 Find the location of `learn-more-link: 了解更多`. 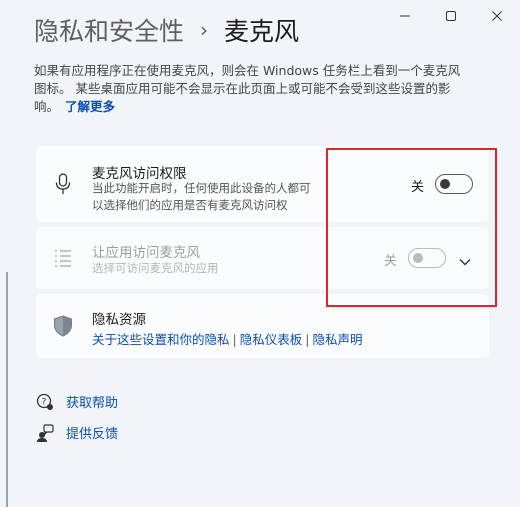

learn-more-link: 了解更多 is located at coordinates (90, 106).